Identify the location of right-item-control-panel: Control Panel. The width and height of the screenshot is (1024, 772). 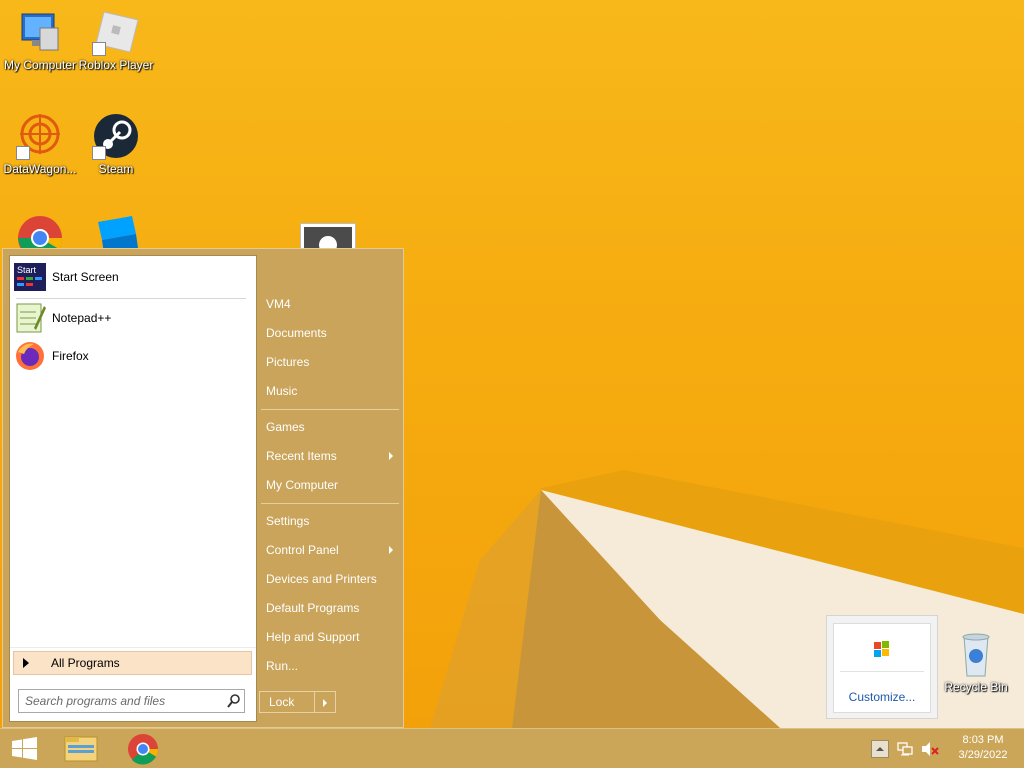
(332, 550).